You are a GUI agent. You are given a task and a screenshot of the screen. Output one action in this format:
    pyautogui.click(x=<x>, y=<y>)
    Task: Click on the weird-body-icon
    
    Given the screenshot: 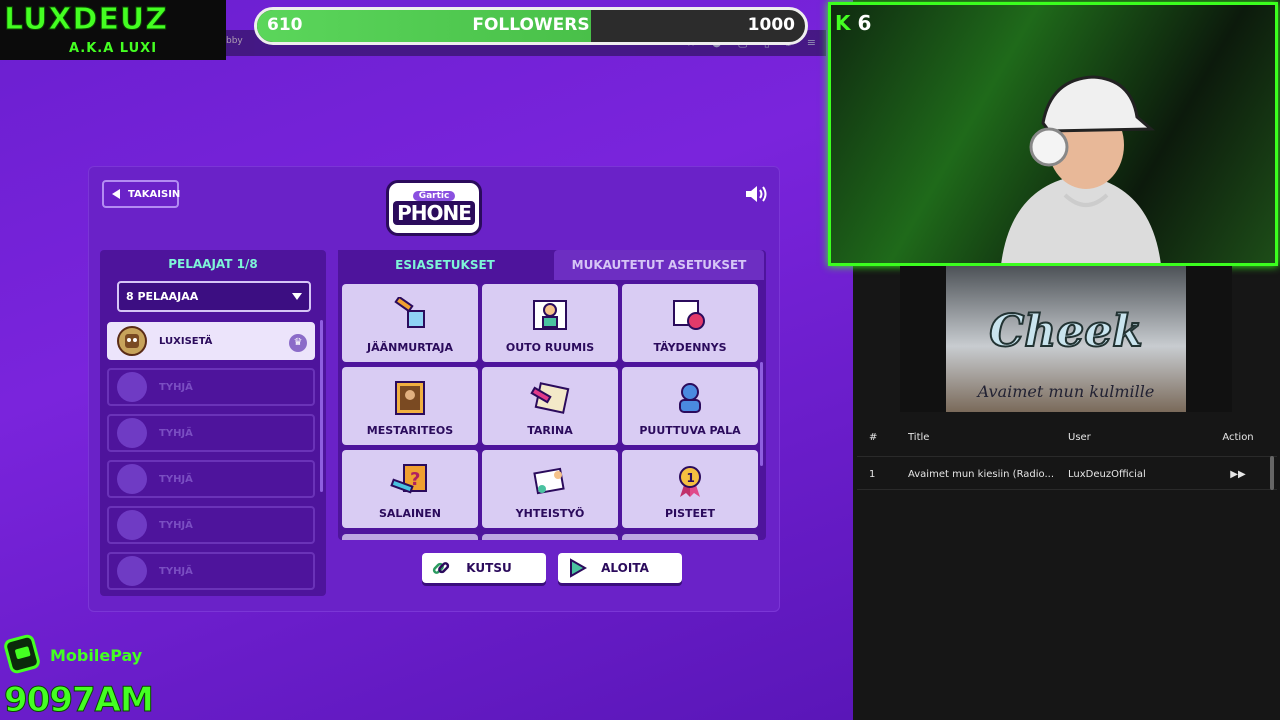 What is the action you would take?
    pyautogui.click(x=550, y=315)
    